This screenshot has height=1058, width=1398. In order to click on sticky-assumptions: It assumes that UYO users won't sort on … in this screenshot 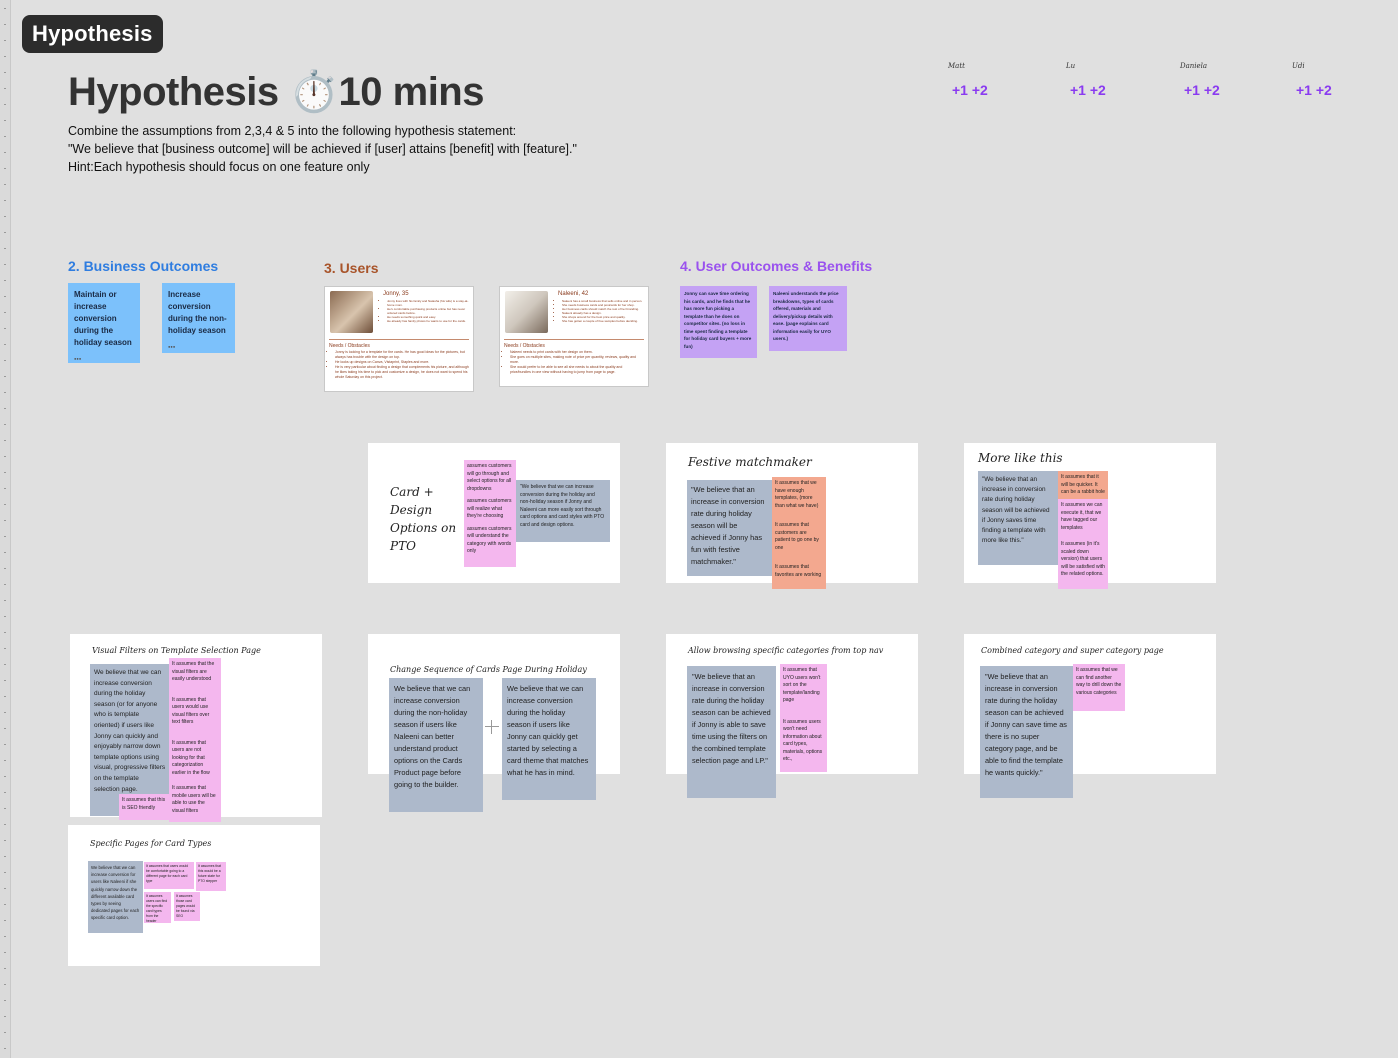, I will do `click(803, 718)`.